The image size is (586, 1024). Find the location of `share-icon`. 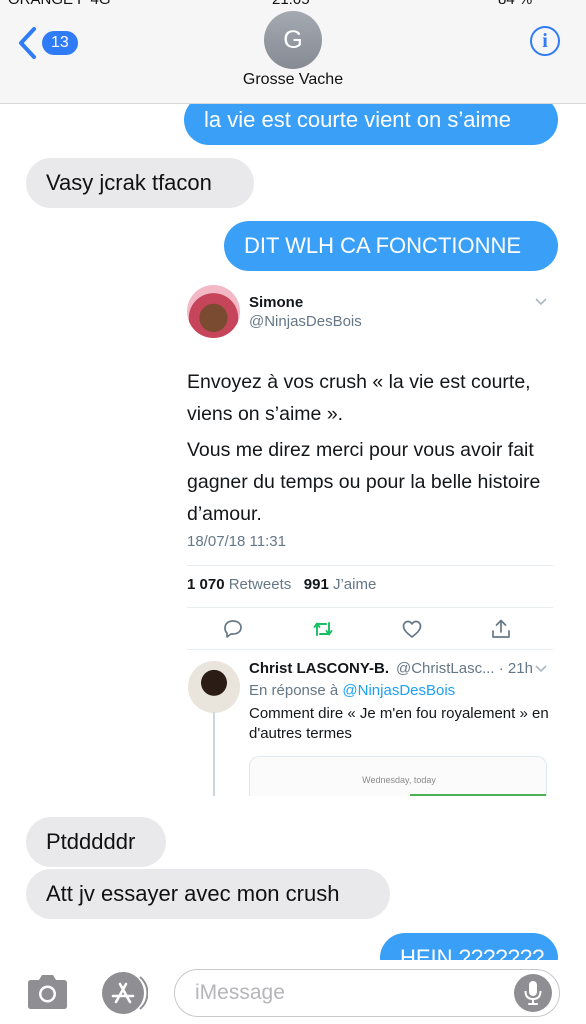

share-icon is located at coordinates (501, 628).